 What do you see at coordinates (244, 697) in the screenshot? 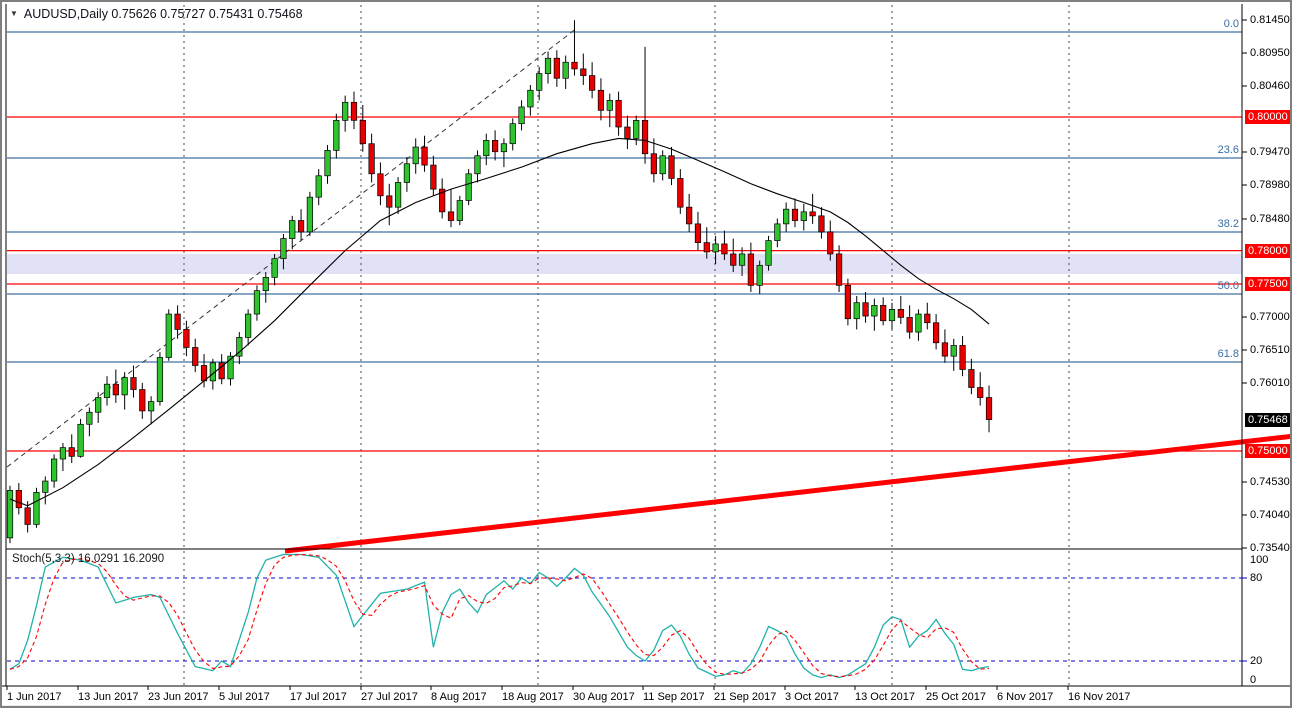
I see `date-label: 5 Jul 2017` at bounding box center [244, 697].